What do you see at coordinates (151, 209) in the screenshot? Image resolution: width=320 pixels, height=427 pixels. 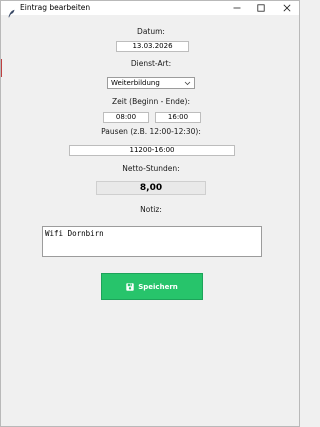 I see `notiz-label: Notiz:` at bounding box center [151, 209].